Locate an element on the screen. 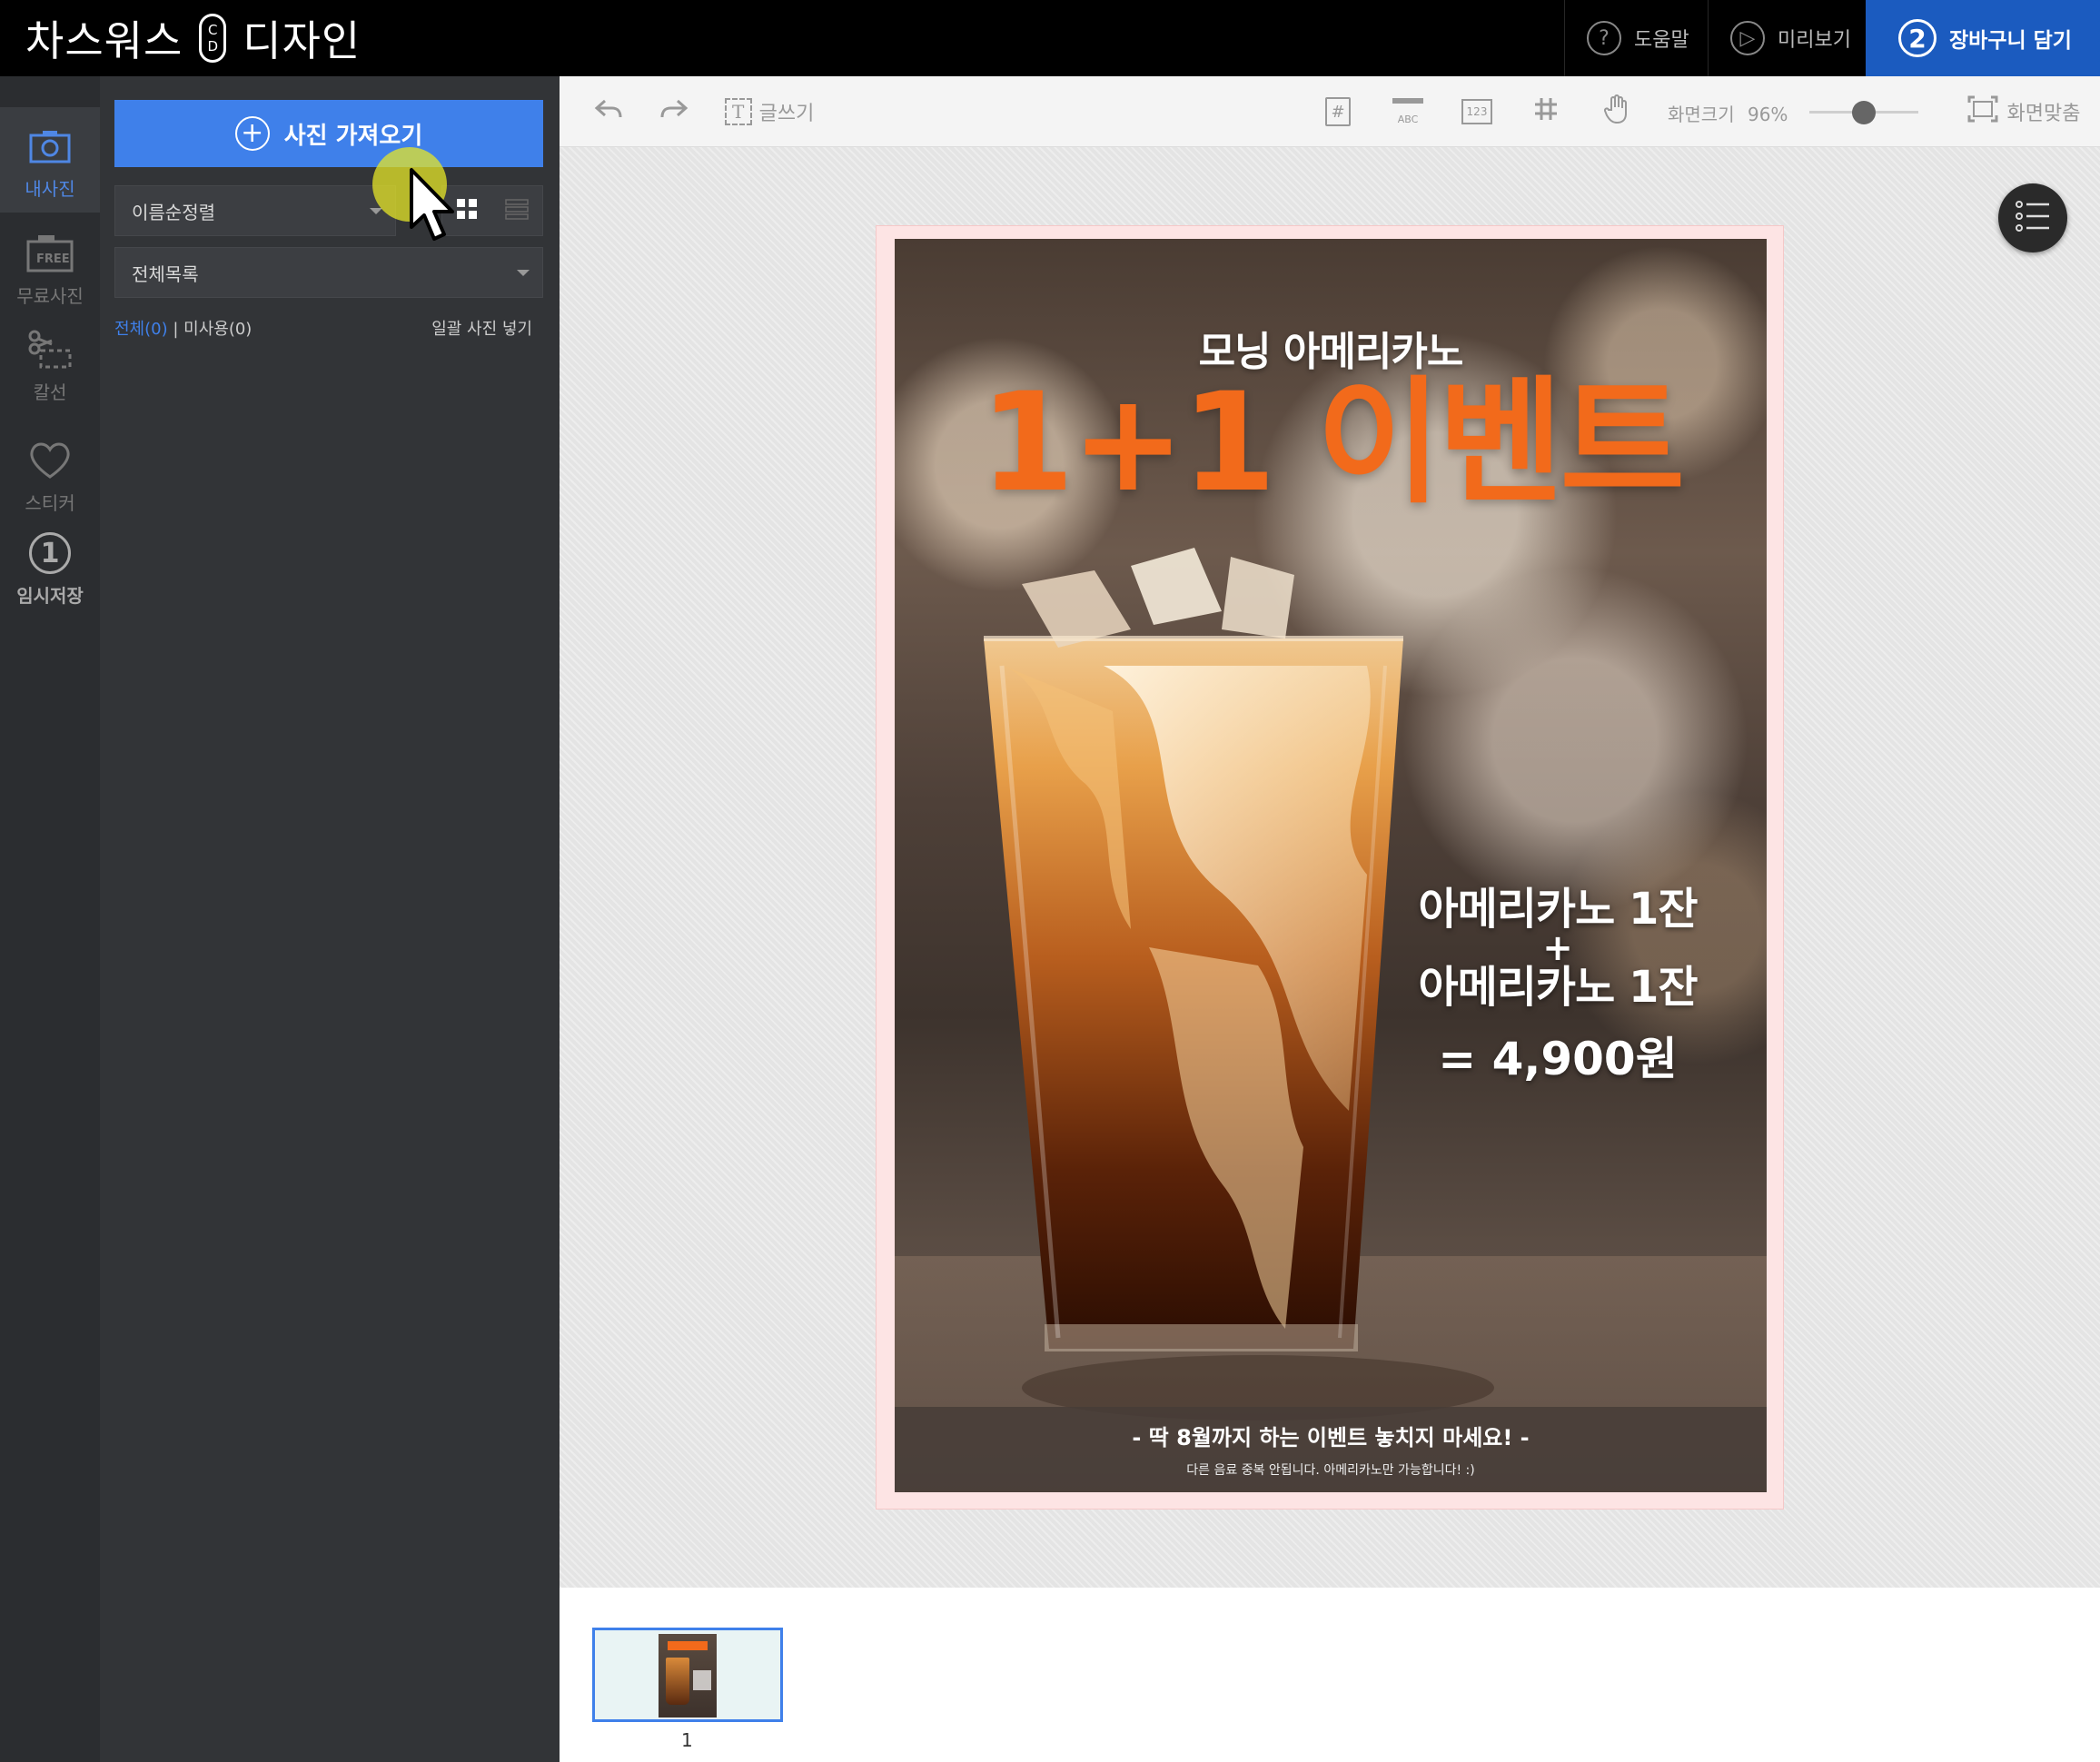  page-thumbnail is located at coordinates (687, 1675).